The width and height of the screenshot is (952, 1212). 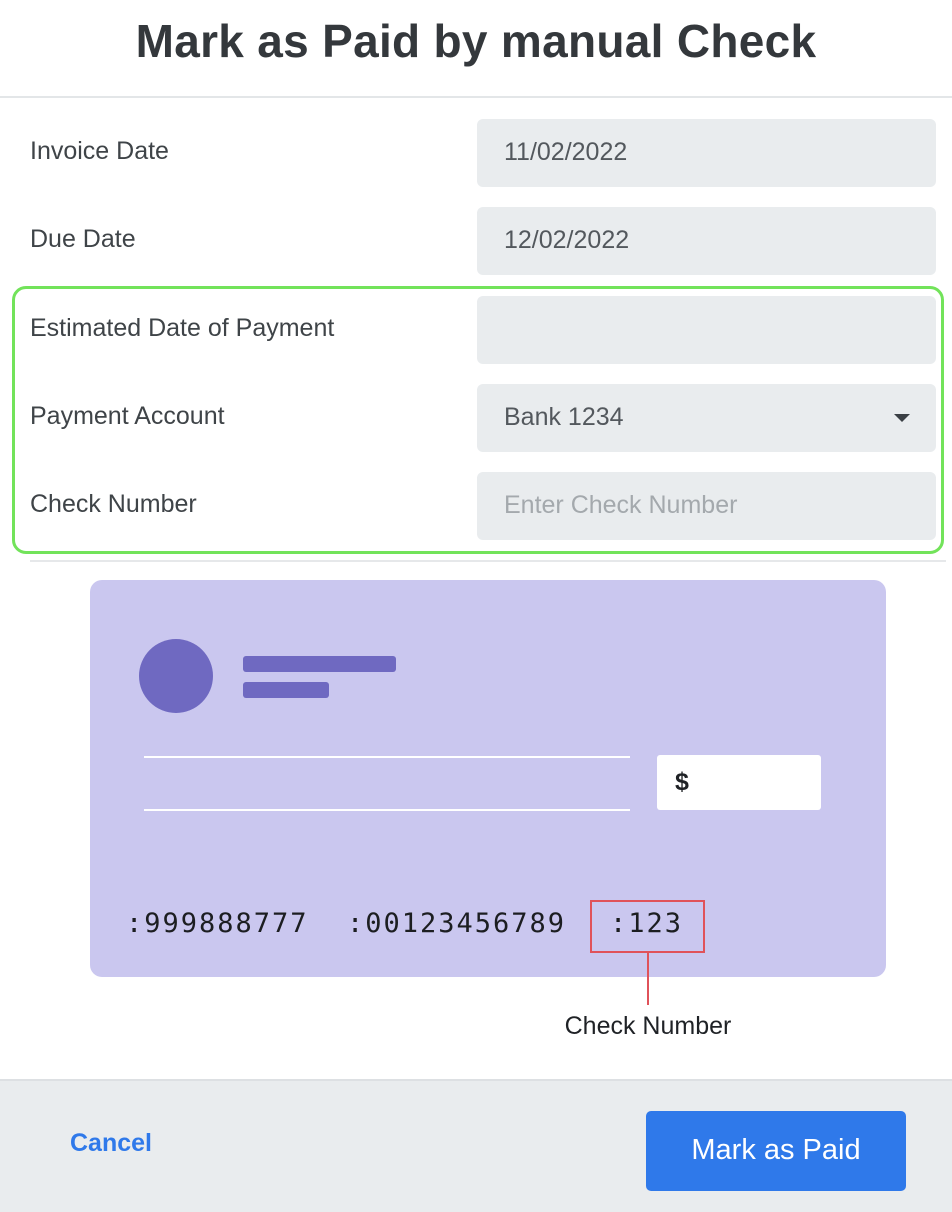 I want to click on dialog-header: Mark as Paid by manual Check, so click(x=476, y=49).